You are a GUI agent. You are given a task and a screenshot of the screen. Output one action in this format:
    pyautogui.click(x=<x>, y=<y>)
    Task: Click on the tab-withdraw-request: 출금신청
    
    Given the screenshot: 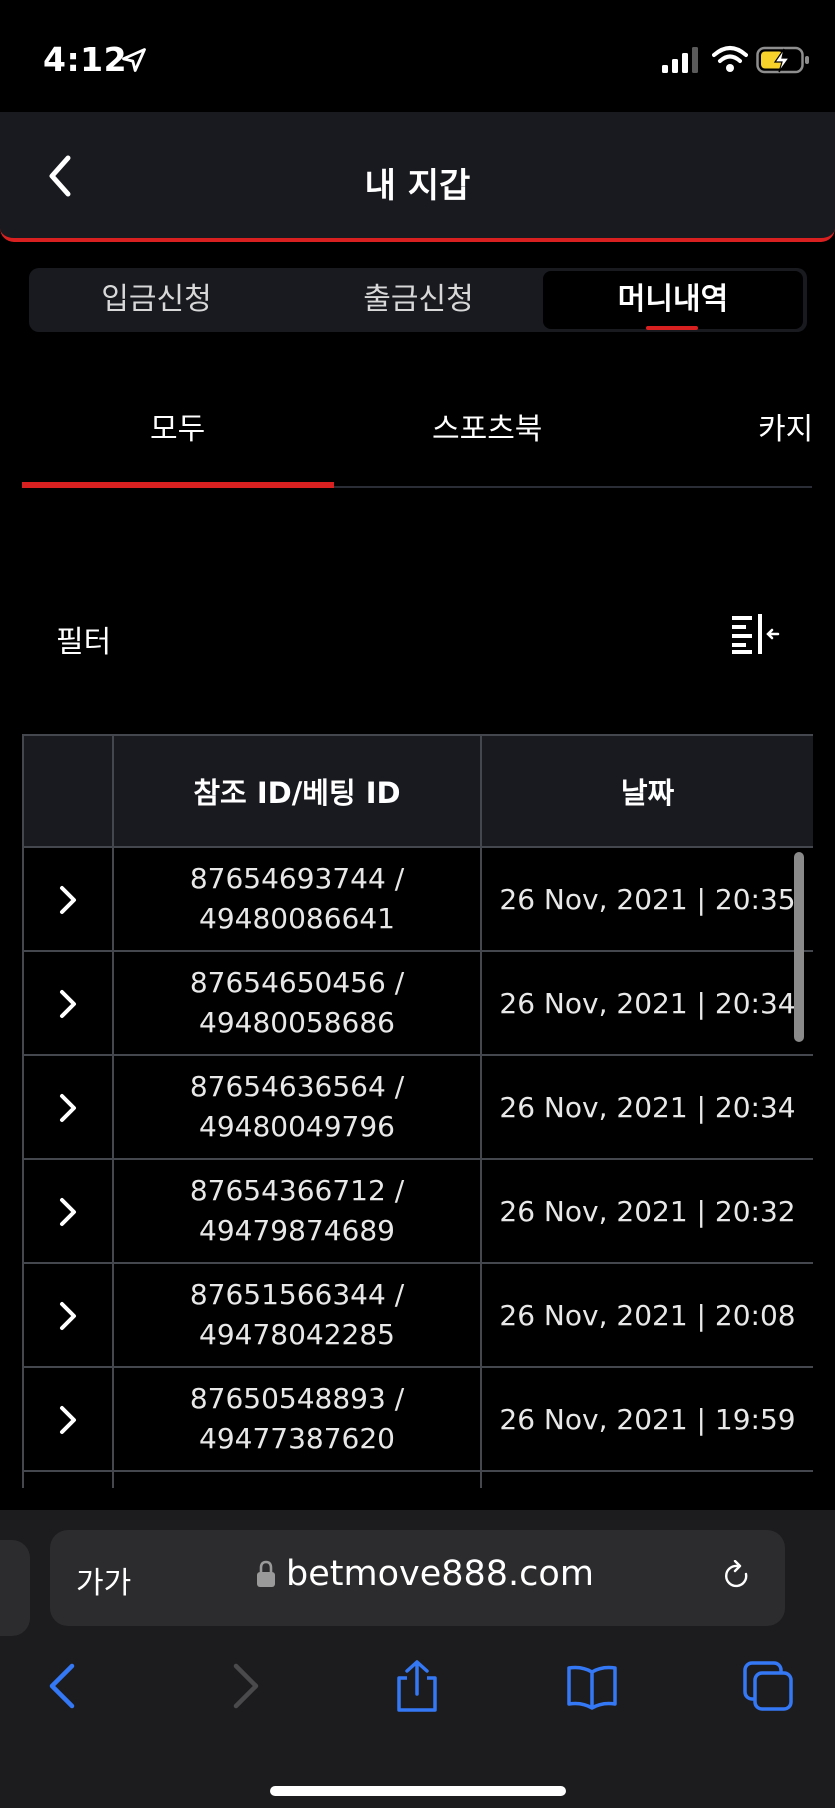 What is the action you would take?
    pyautogui.click(x=418, y=300)
    